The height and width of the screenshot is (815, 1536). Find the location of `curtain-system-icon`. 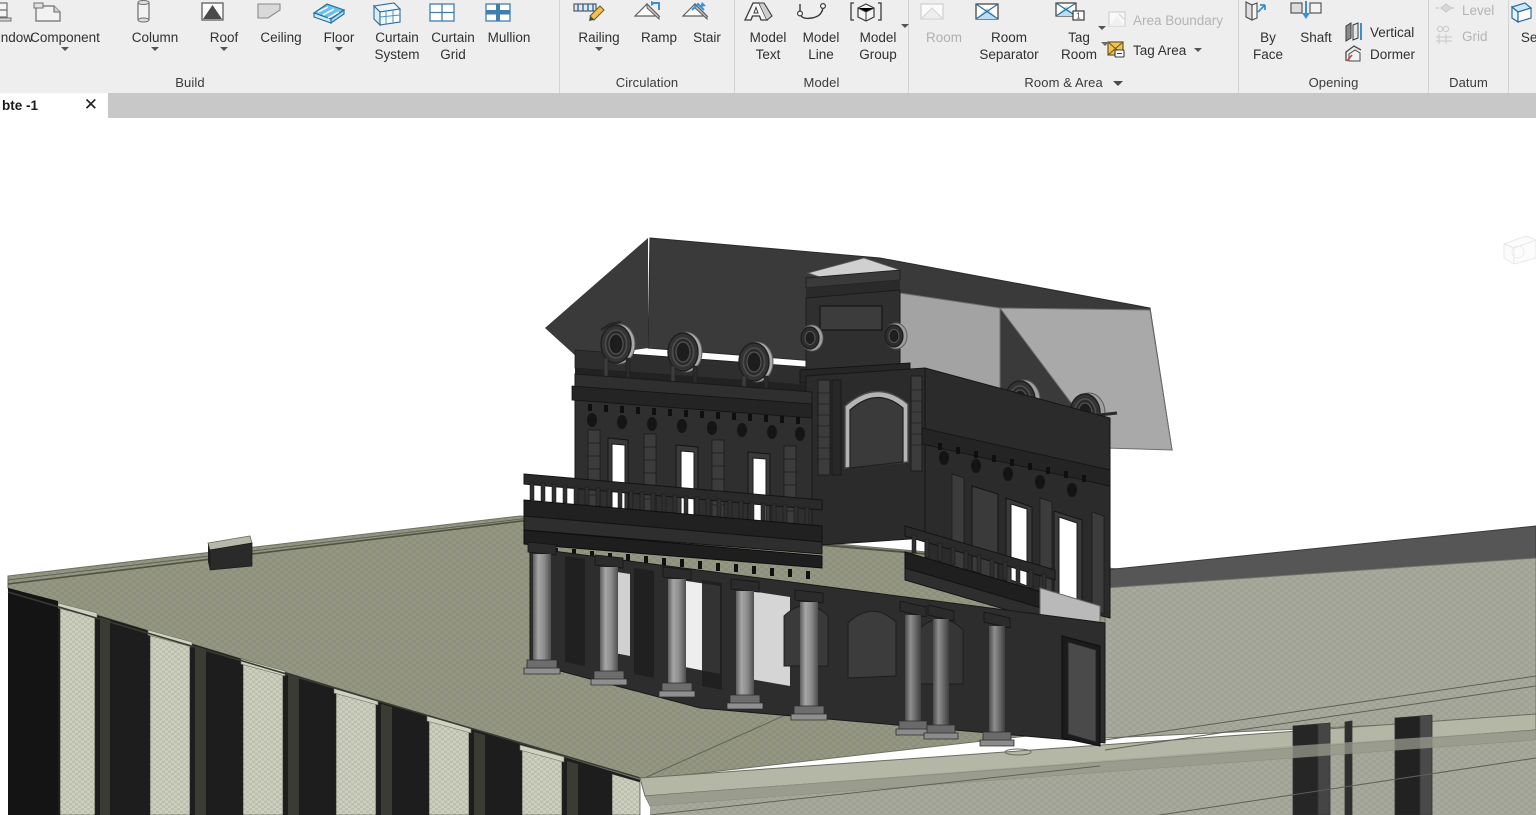

curtain-system-icon is located at coordinates (397, 14).